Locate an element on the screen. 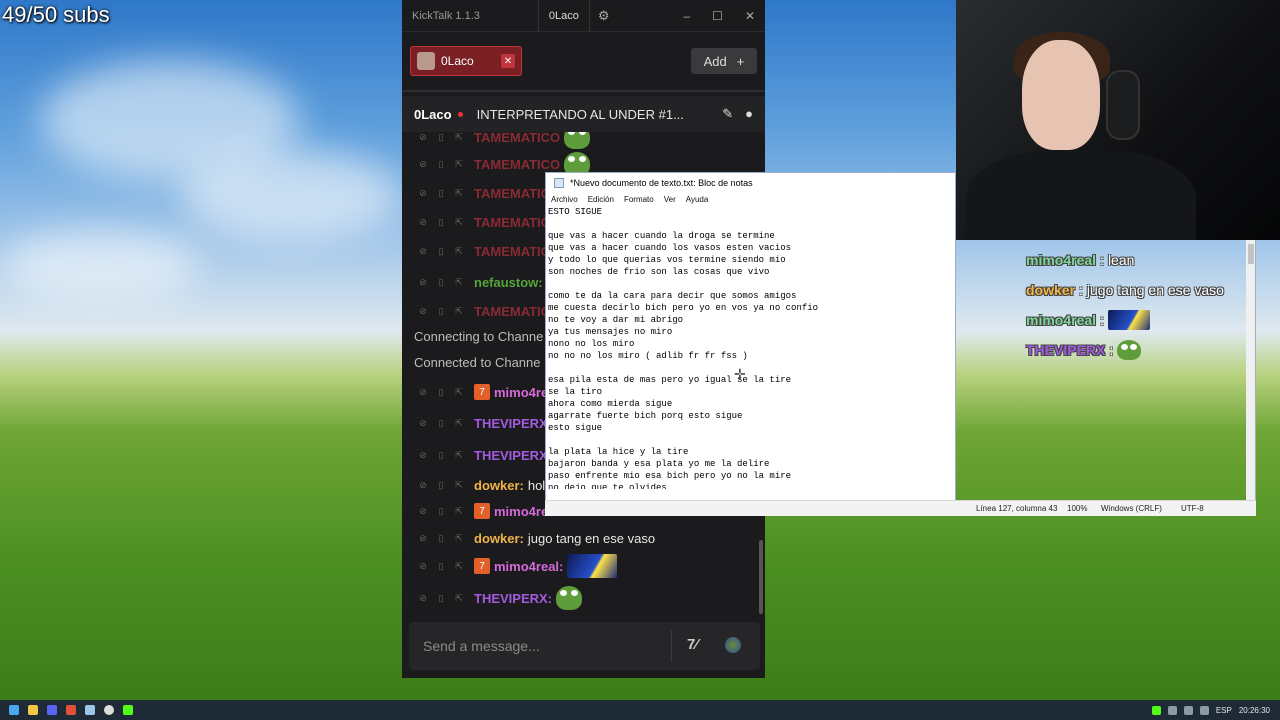  tray-volume-icon is located at coordinates (1188, 710).